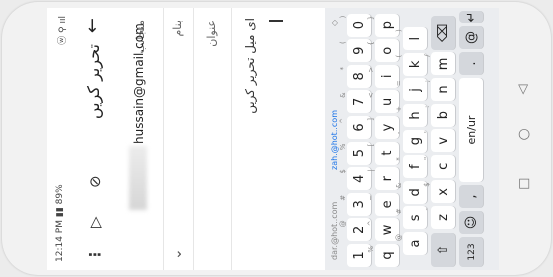 The height and width of the screenshot is (277, 553). I want to click on key-hint: /, so click(427, 55).